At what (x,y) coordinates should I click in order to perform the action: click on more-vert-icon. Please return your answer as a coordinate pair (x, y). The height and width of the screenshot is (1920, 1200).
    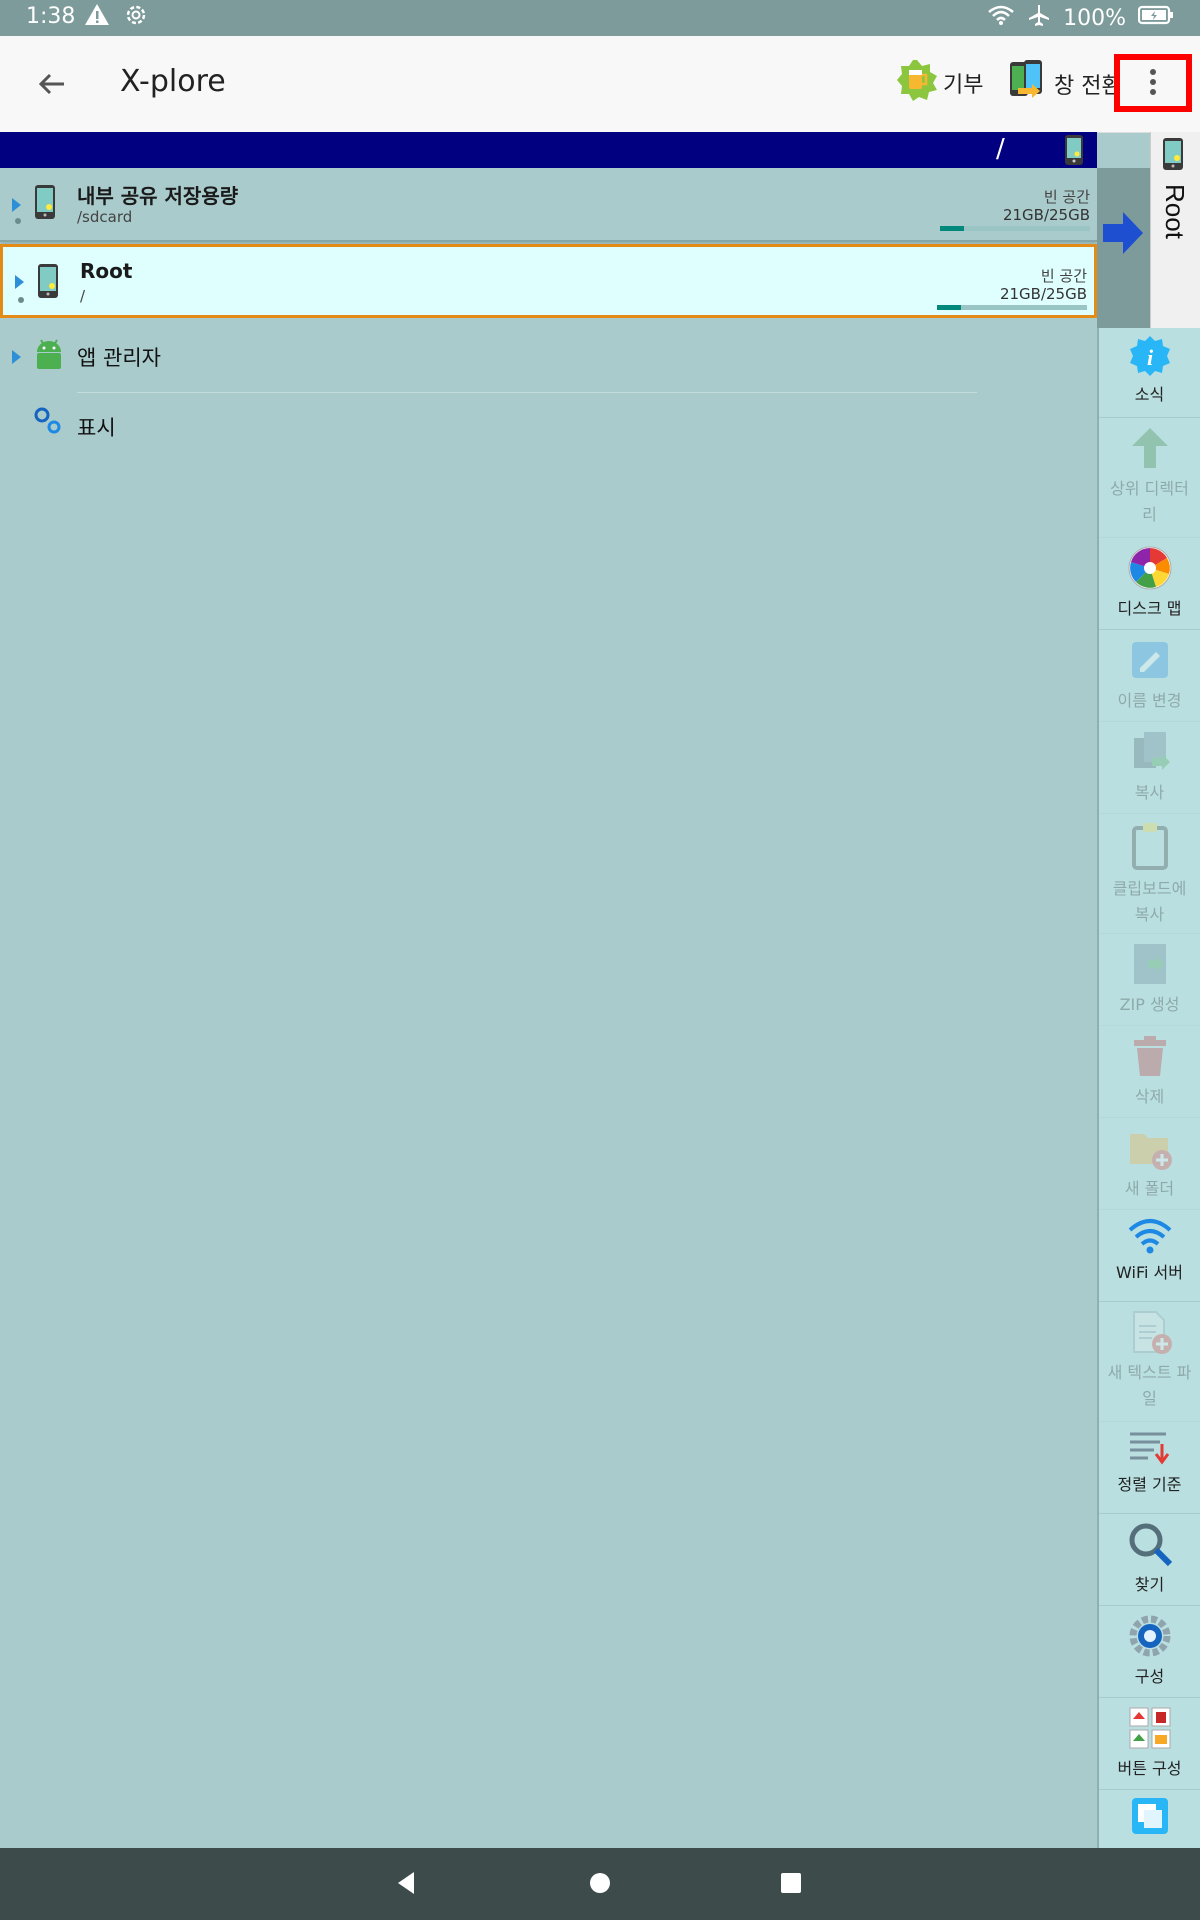
    Looking at the image, I should click on (1153, 89).